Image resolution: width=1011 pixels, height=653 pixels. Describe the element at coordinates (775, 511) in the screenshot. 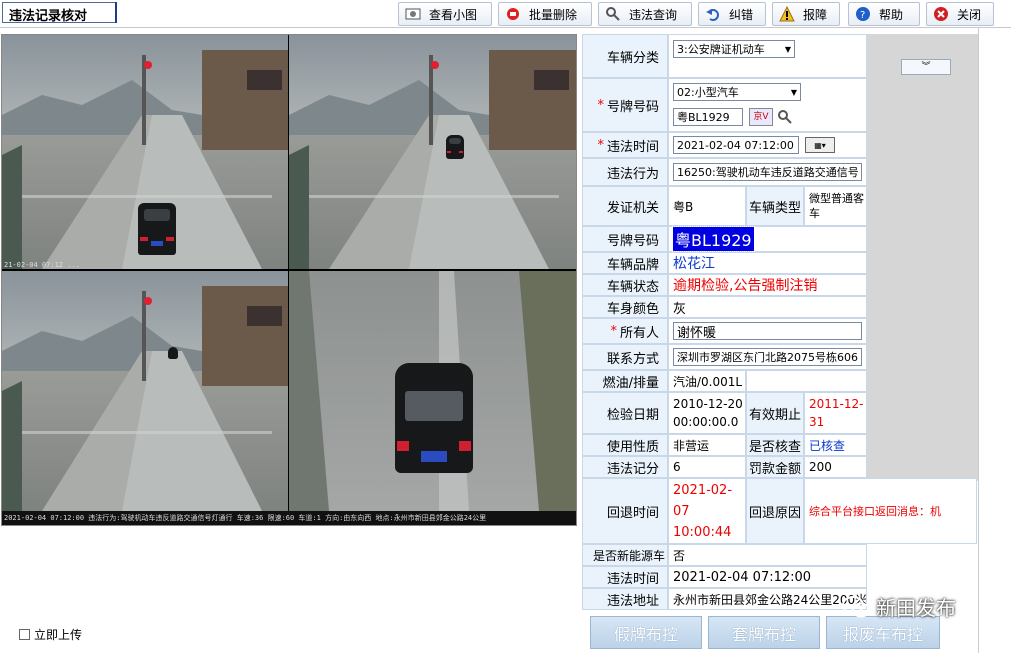

I see `return-reason-label: 回退原因` at that location.